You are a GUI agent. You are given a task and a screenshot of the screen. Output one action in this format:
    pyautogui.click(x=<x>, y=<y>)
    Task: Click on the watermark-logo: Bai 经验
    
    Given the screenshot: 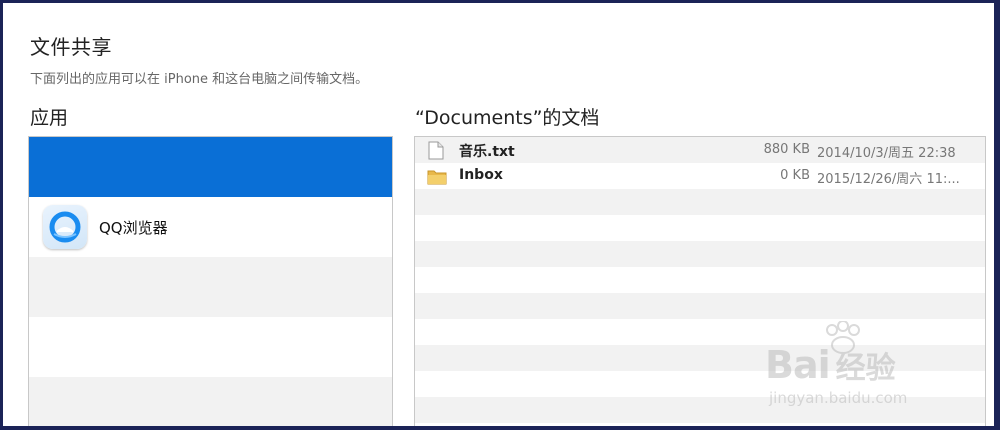 What is the action you would take?
    pyautogui.click(x=830, y=365)
    